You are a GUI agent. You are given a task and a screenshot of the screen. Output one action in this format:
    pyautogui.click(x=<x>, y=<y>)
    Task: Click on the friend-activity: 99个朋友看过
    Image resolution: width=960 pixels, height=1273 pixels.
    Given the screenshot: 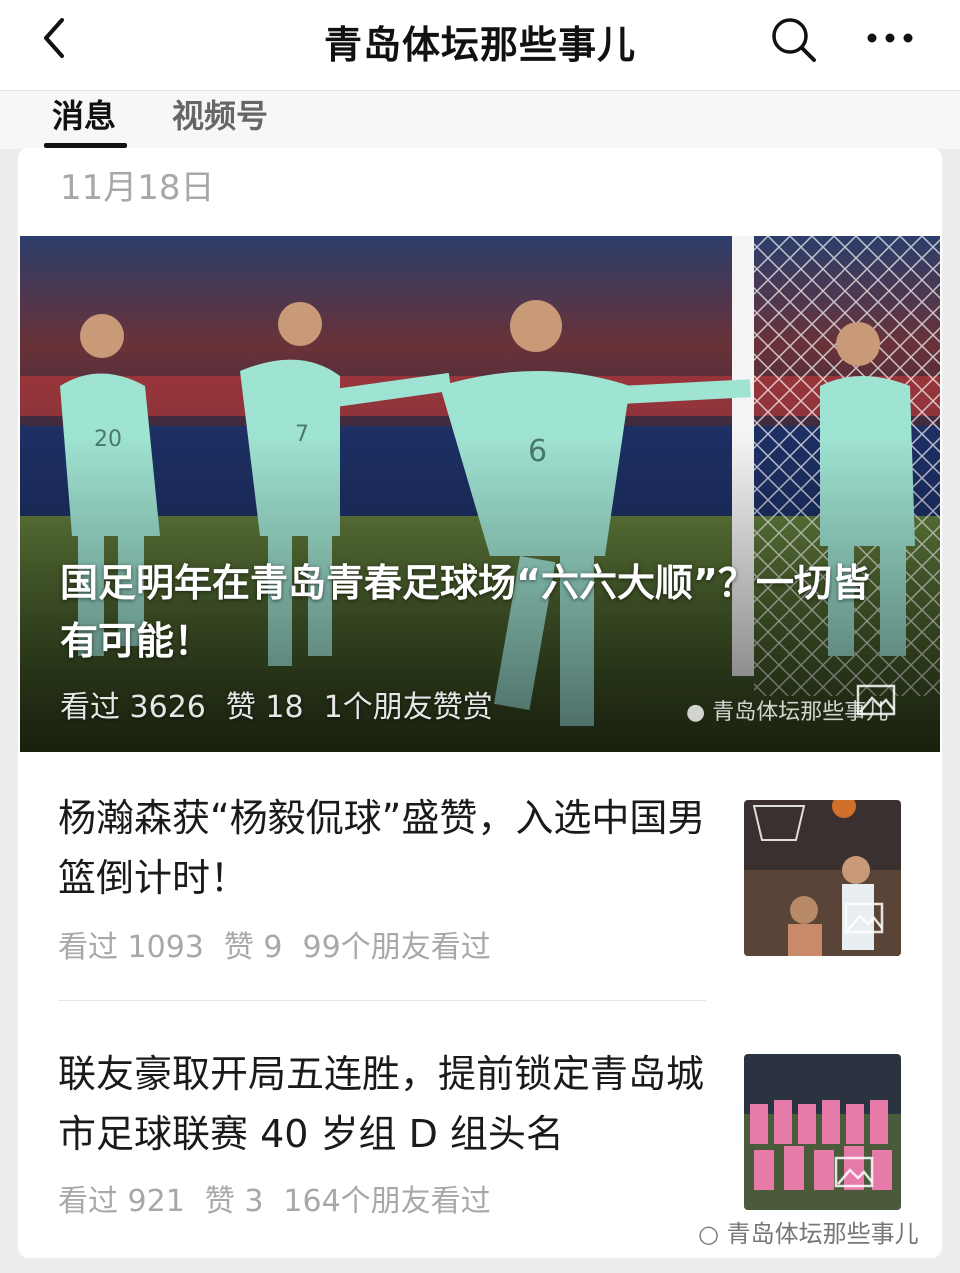 What is the action you would take?
    pyautogui.click(x=396, y=947)
    